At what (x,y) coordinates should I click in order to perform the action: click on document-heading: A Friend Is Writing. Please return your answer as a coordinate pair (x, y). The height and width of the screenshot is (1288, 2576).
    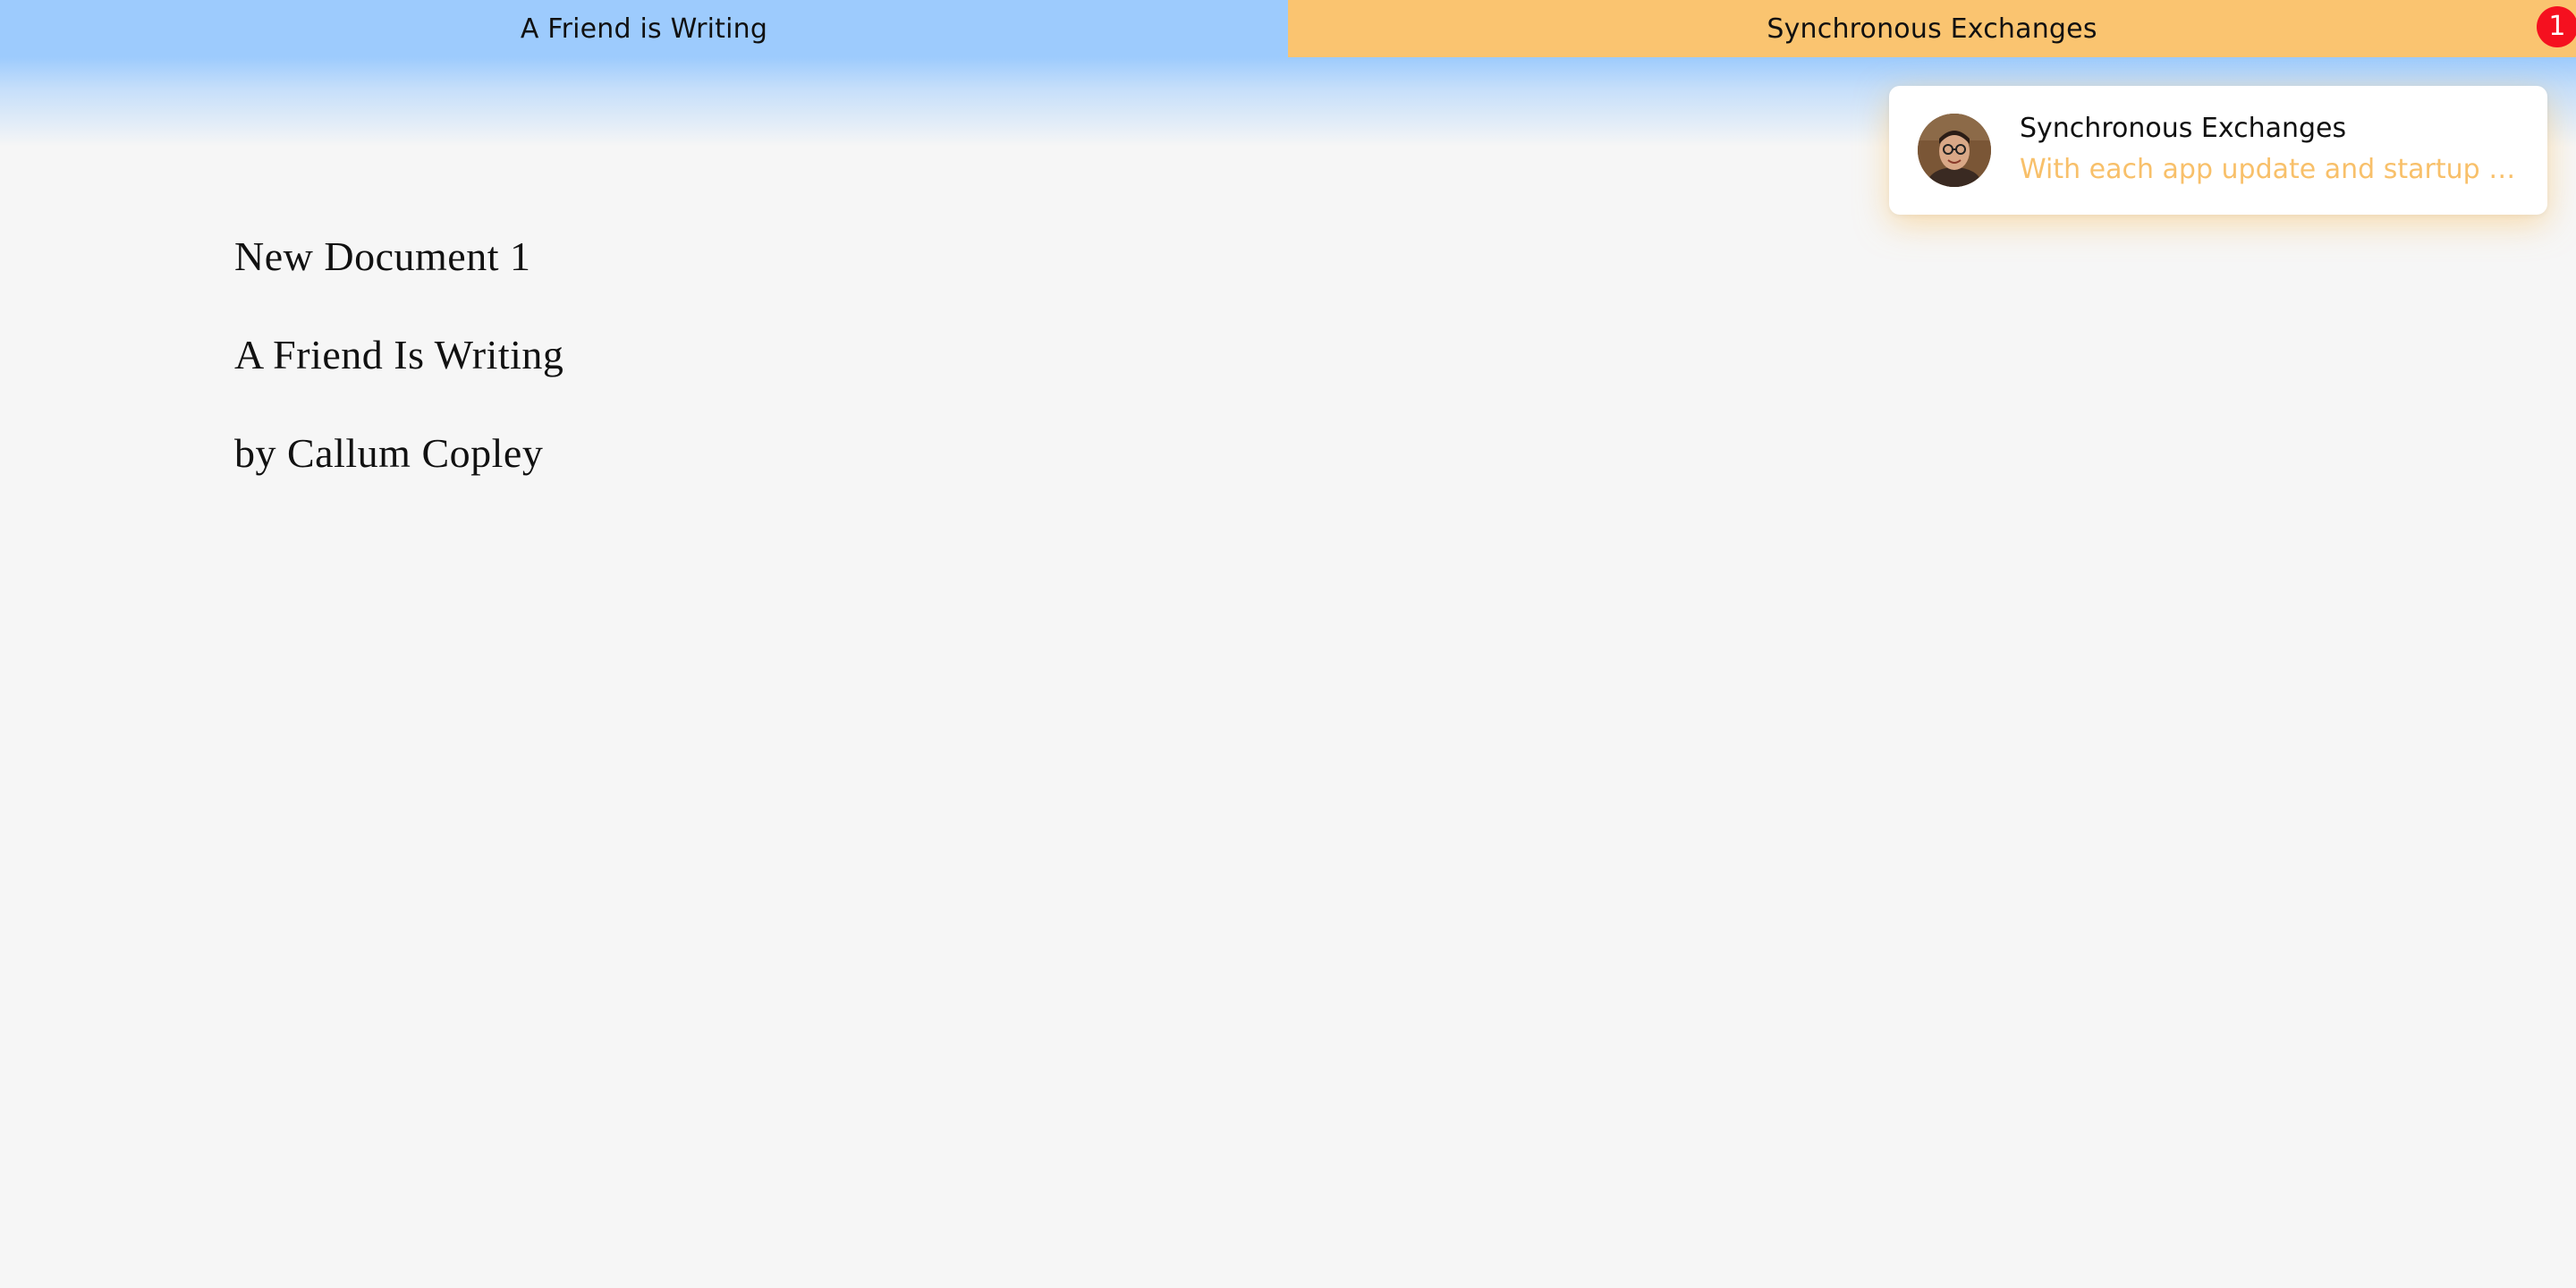
    Looking at the image, I should click on (399, 355).